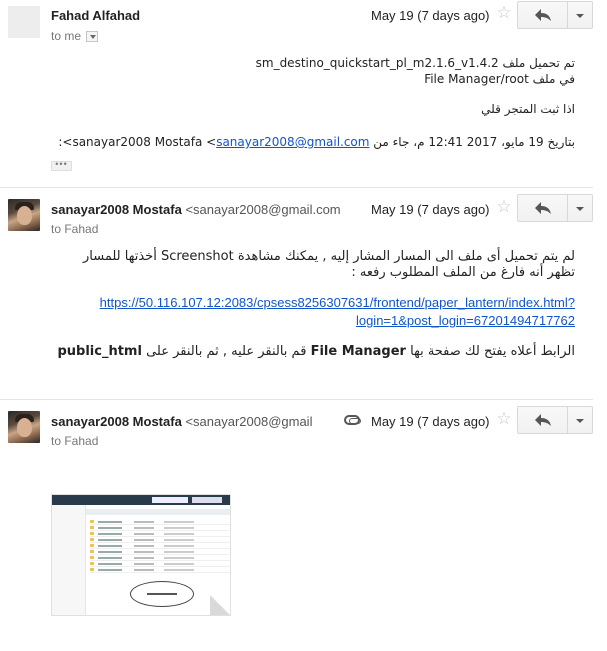 This screenshot has height=651, width=607. What do you see at coordinates (160, 546) in the screenshot?
I see `thumbnail-file-list` at bounding box center [160, 546].